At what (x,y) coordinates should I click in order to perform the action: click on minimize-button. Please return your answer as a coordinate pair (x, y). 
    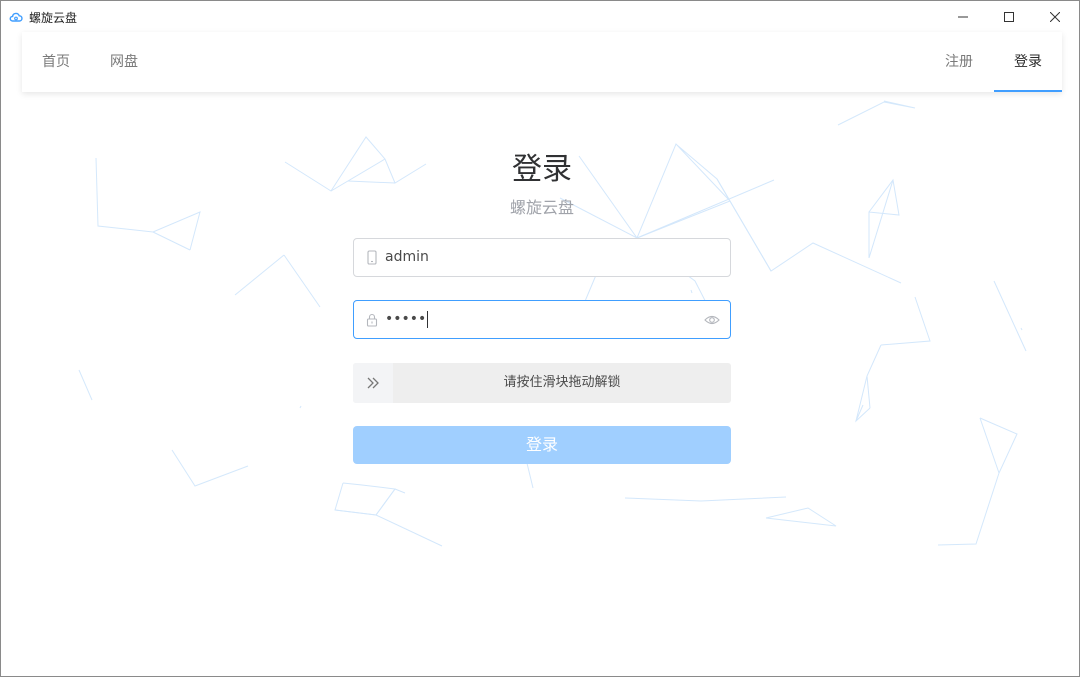
    Looking at the image, I should click on (963, 16).